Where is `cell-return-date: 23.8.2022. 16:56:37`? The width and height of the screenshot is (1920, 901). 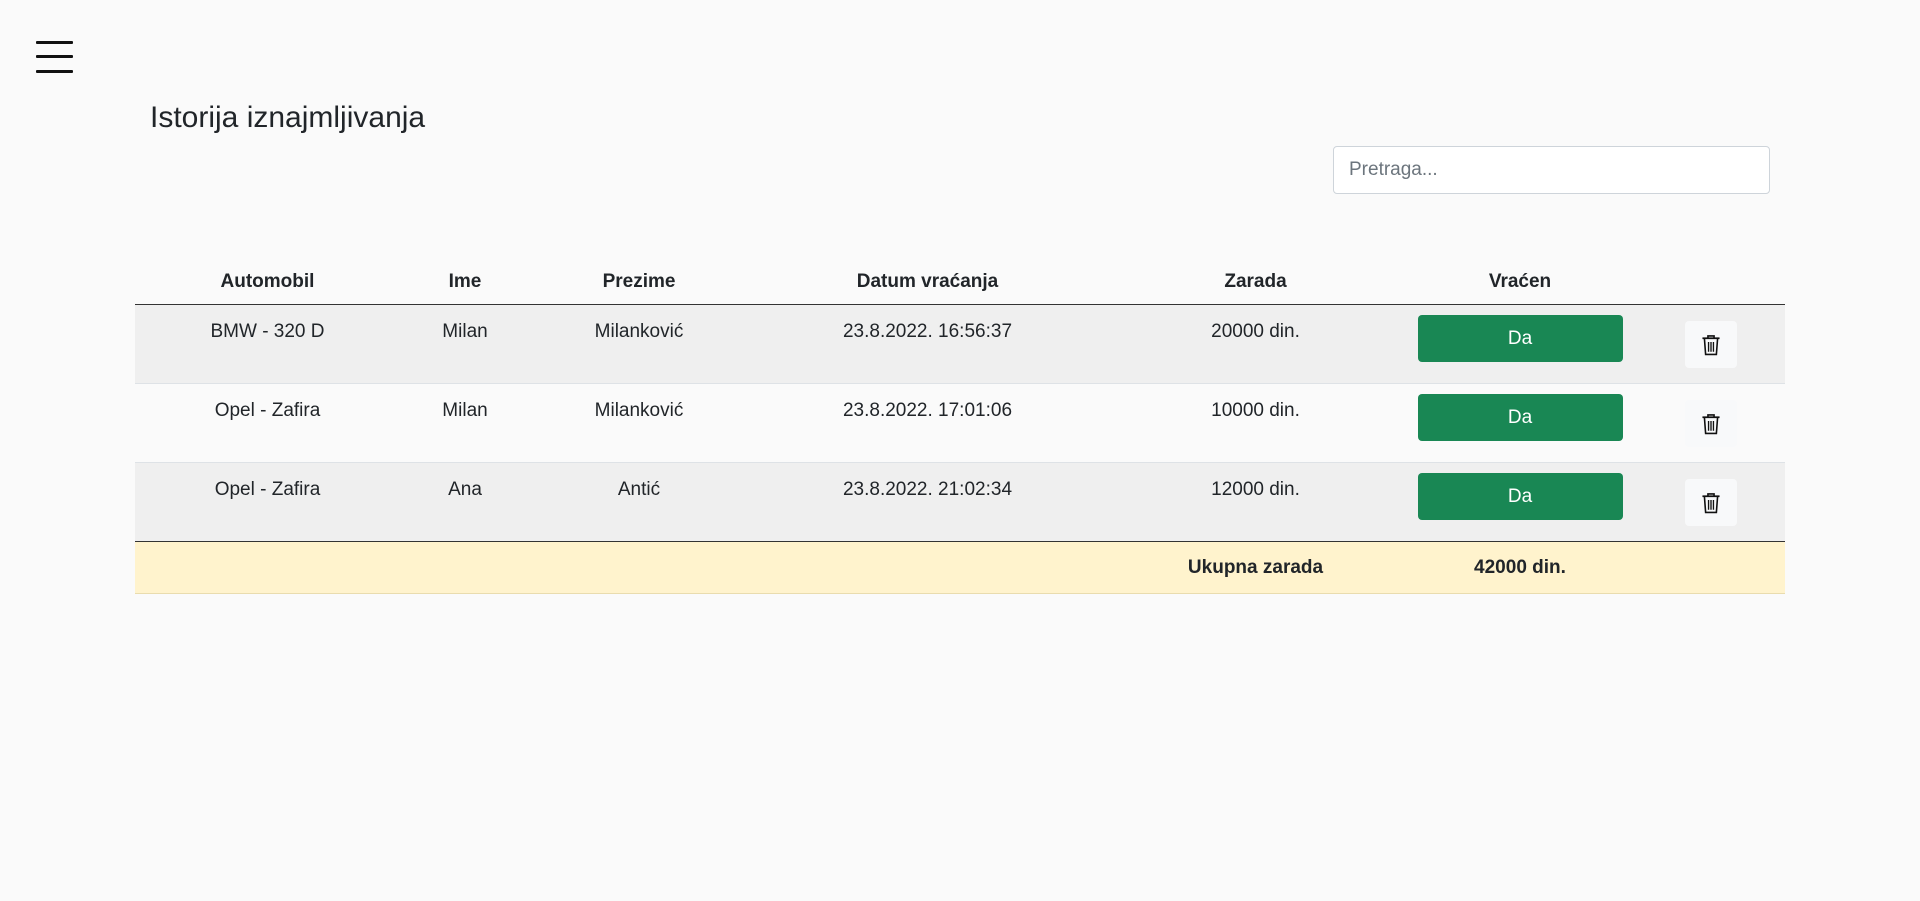 cell-return-date: 23.8.2022. 16:56:37 is located at coordinates (927, 344).